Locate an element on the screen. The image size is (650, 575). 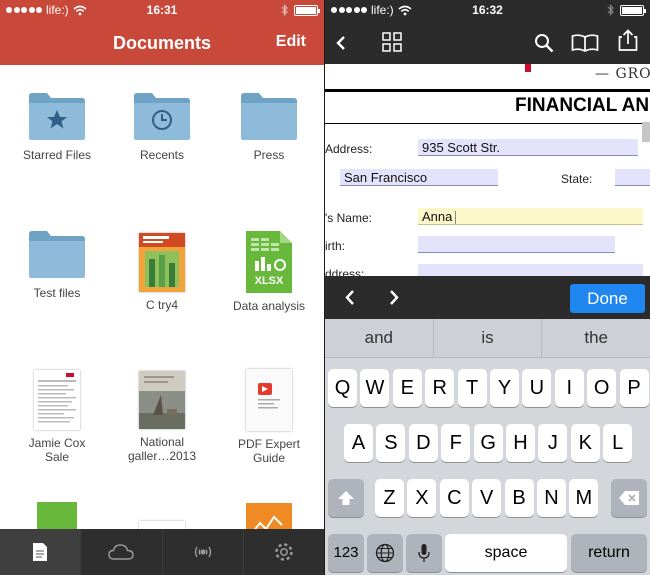
key-b: B is located at coordinates (519, 498).